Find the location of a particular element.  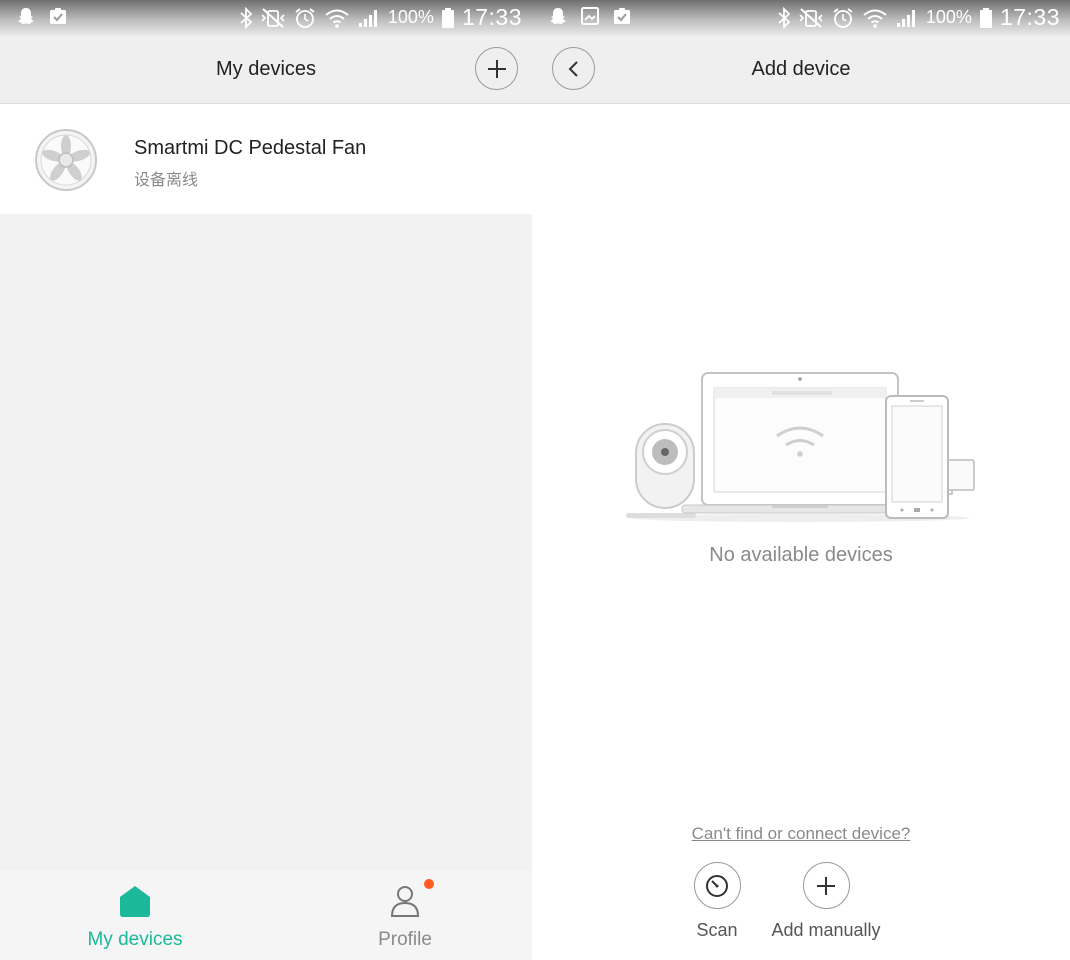

add-device-button is located at coordinates (496, 68).